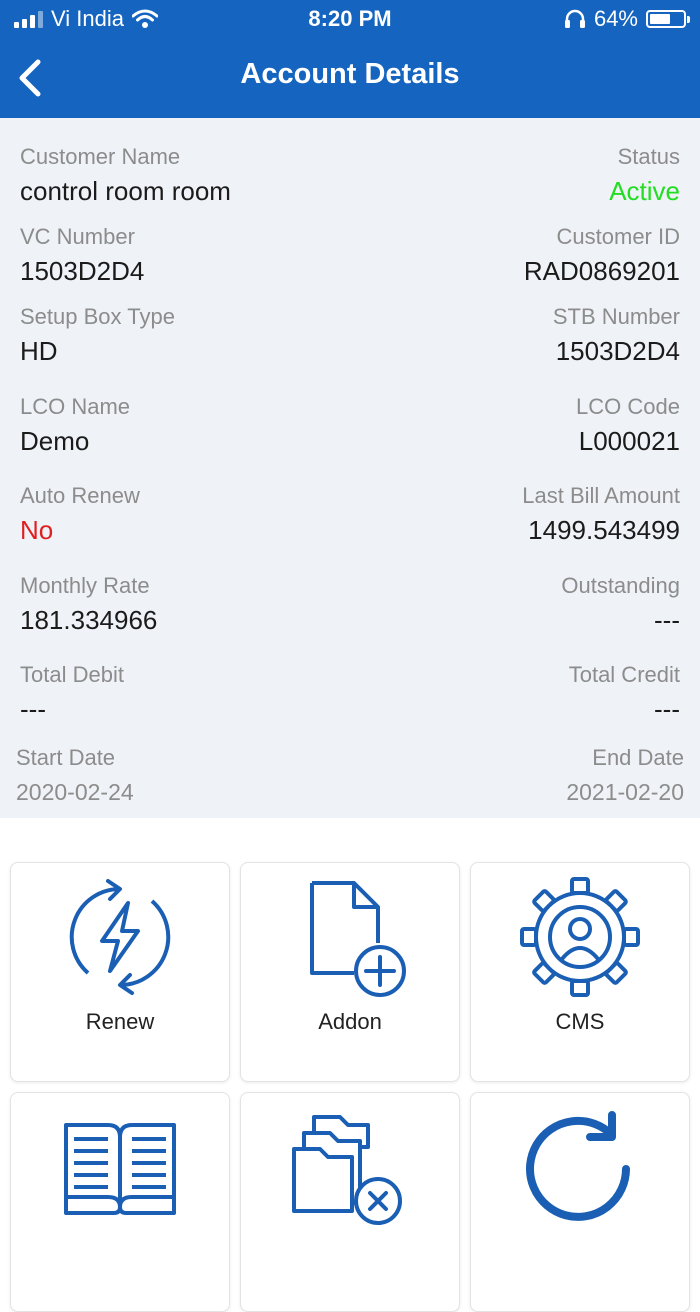  I want to click on auto-renew-value: No, so click(37, 530).